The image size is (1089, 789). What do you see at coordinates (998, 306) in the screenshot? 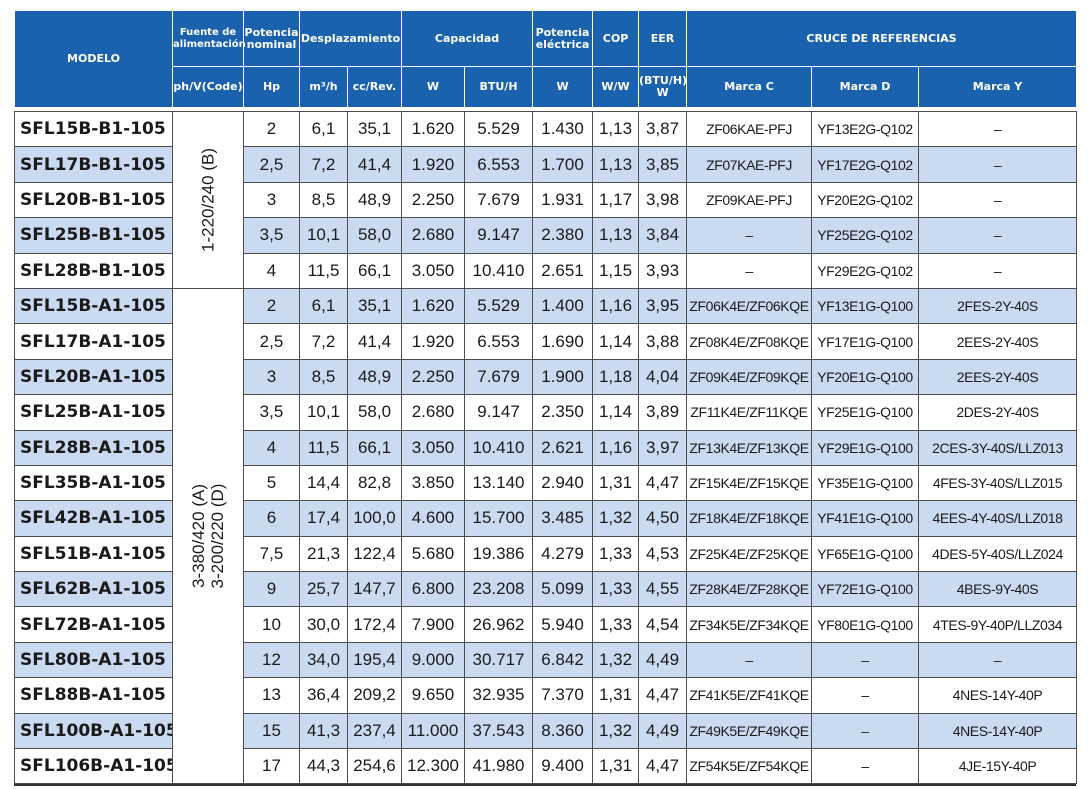
I see `cell-marca-y: 2FES-2Y-40S` at bounding box center [998, 306].